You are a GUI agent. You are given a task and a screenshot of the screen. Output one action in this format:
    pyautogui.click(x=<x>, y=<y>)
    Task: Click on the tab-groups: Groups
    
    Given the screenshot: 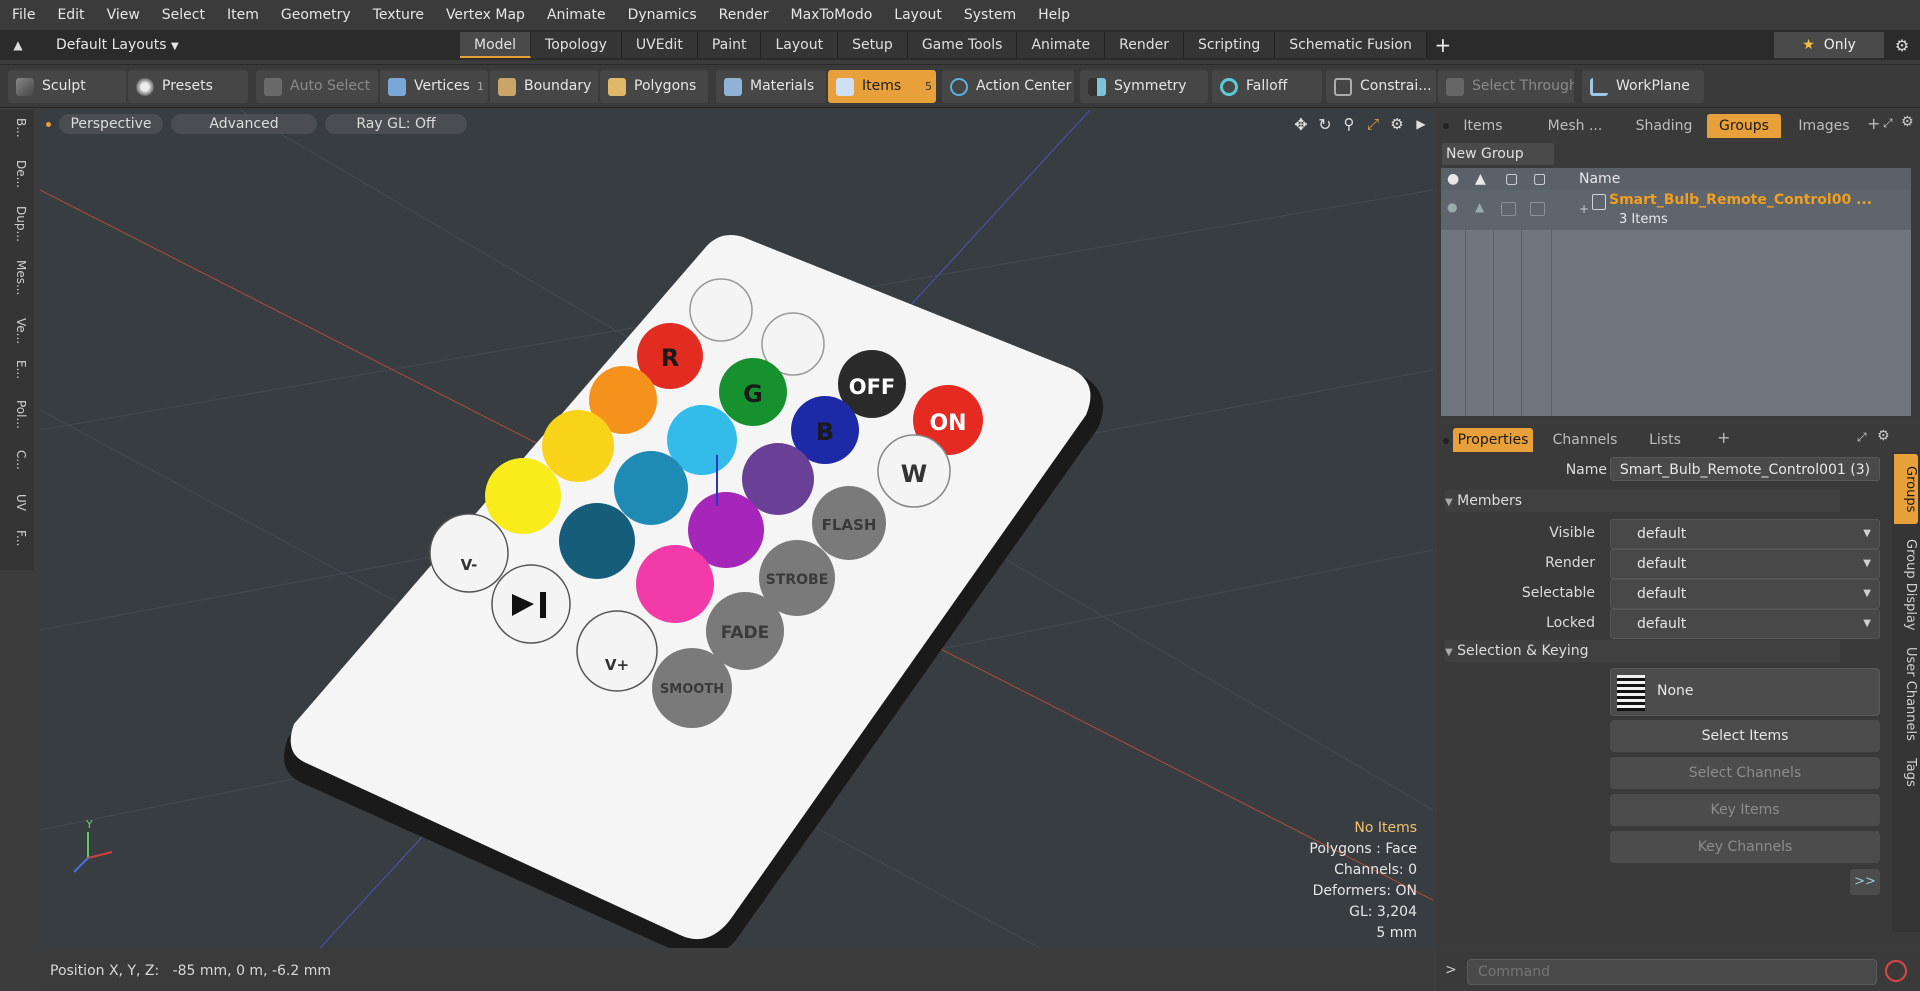 What is the action you would take?
    pyautogui.click(x=1744, y=126)
    